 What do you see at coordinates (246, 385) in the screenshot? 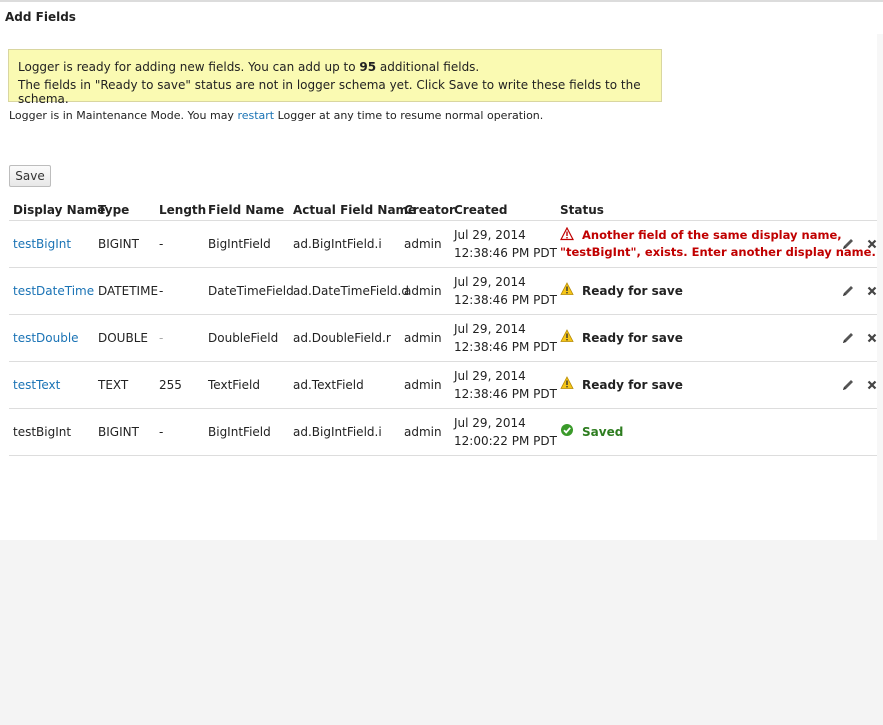
I see `field-name-cell: TextField` at bounding box center [246, 385].